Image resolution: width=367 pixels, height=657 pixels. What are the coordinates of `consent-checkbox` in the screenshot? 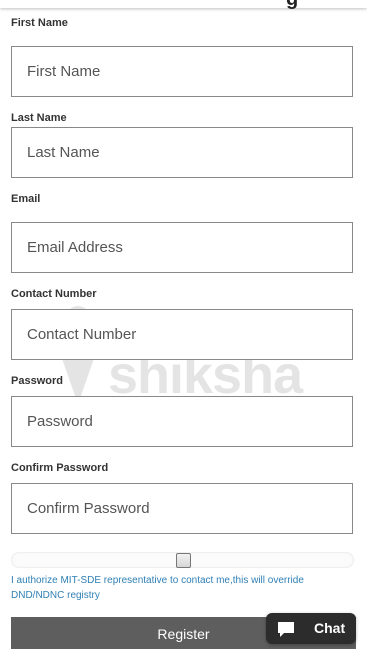 It's located at (183, 560).